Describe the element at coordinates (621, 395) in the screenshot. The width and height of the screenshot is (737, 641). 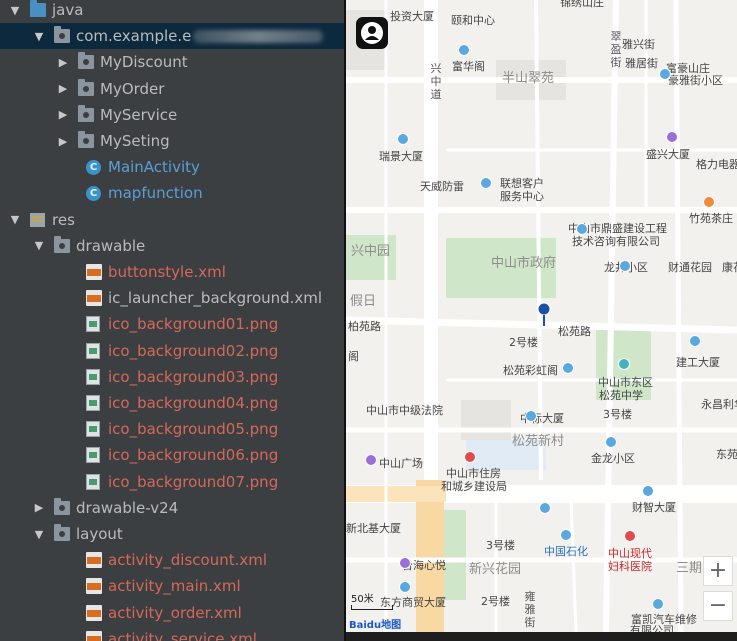
I see `map-place-label: 松苑中学` at that location.